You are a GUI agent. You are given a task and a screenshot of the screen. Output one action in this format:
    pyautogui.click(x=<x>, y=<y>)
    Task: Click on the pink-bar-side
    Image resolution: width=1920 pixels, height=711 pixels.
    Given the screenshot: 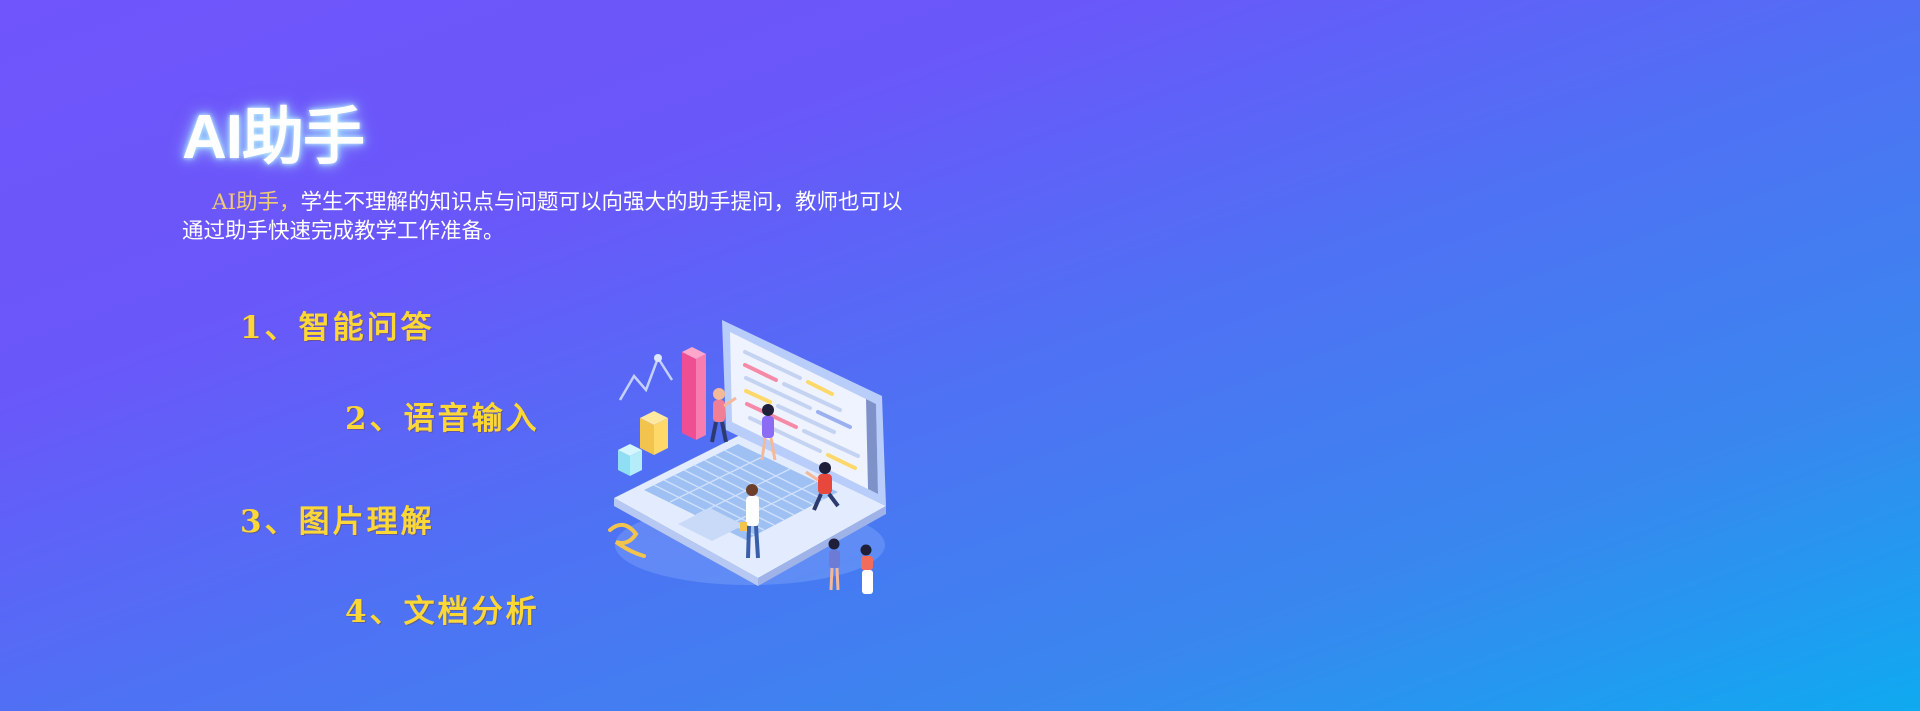 What is the action you would take?
    pyautogui.click(x=701, y=397)
    